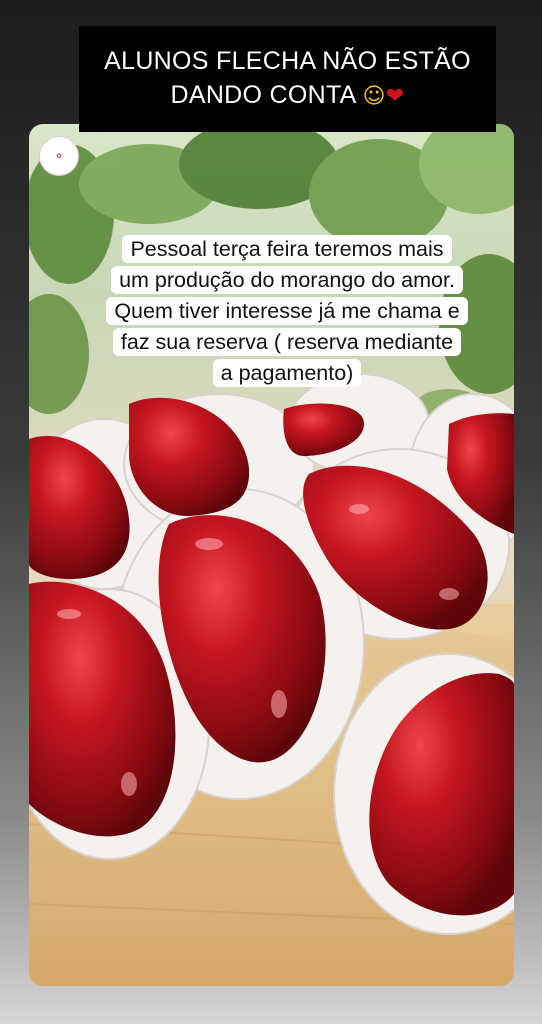 Image resolution: width=542 pixels, height=1024 pixels. I want to click on red-heart-icon: ❤, so click(395, 96).